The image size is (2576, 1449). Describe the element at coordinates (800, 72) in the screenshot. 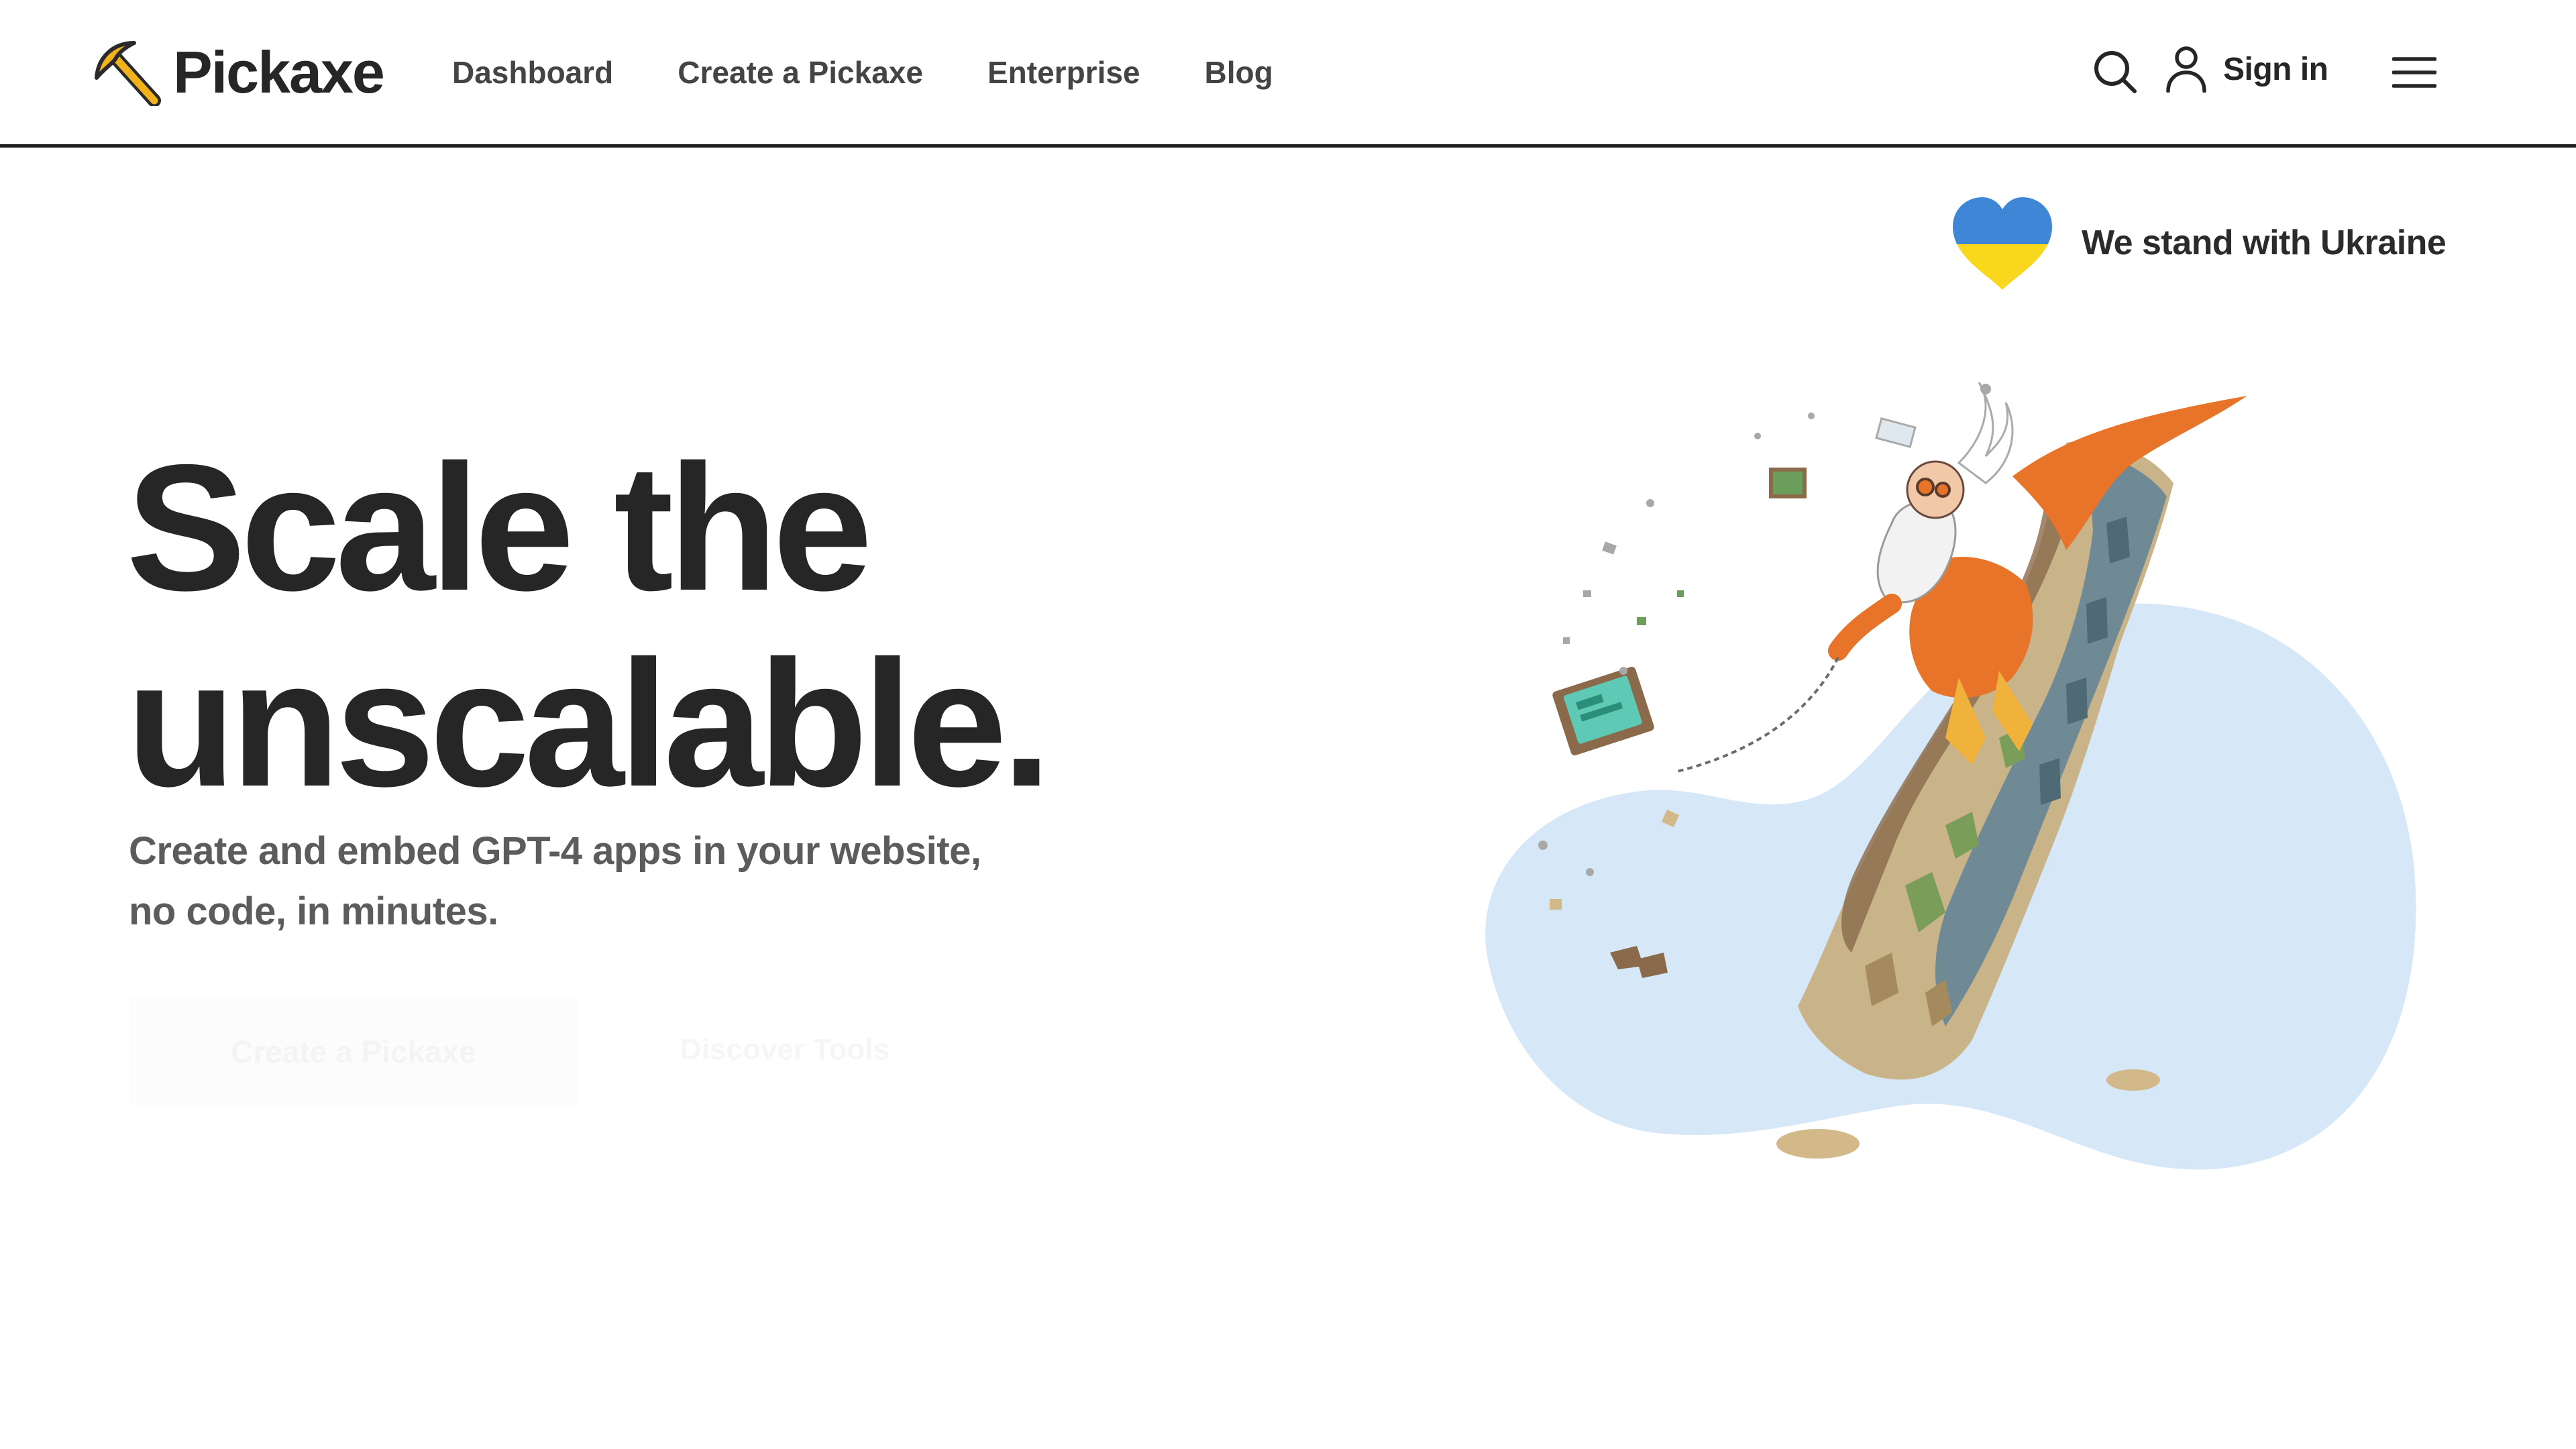

I see `nav-create-pickaxe: Create a Pickaxe` at that location.